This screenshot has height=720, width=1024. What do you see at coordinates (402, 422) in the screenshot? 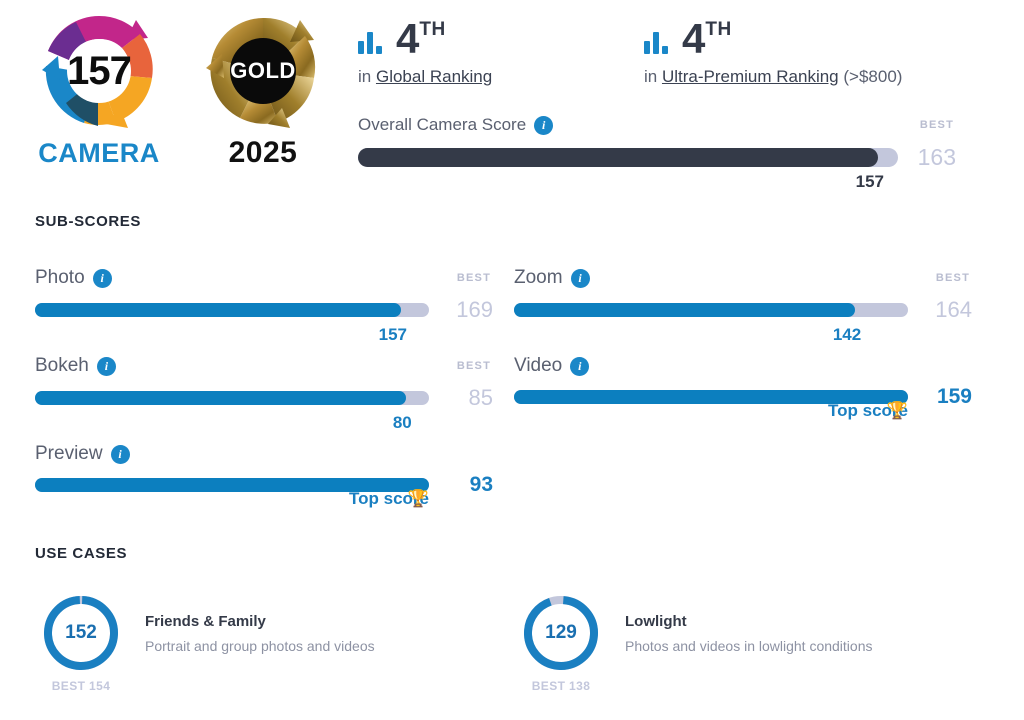
I see `subscore-value: 80` at bounding box center [402, 422].